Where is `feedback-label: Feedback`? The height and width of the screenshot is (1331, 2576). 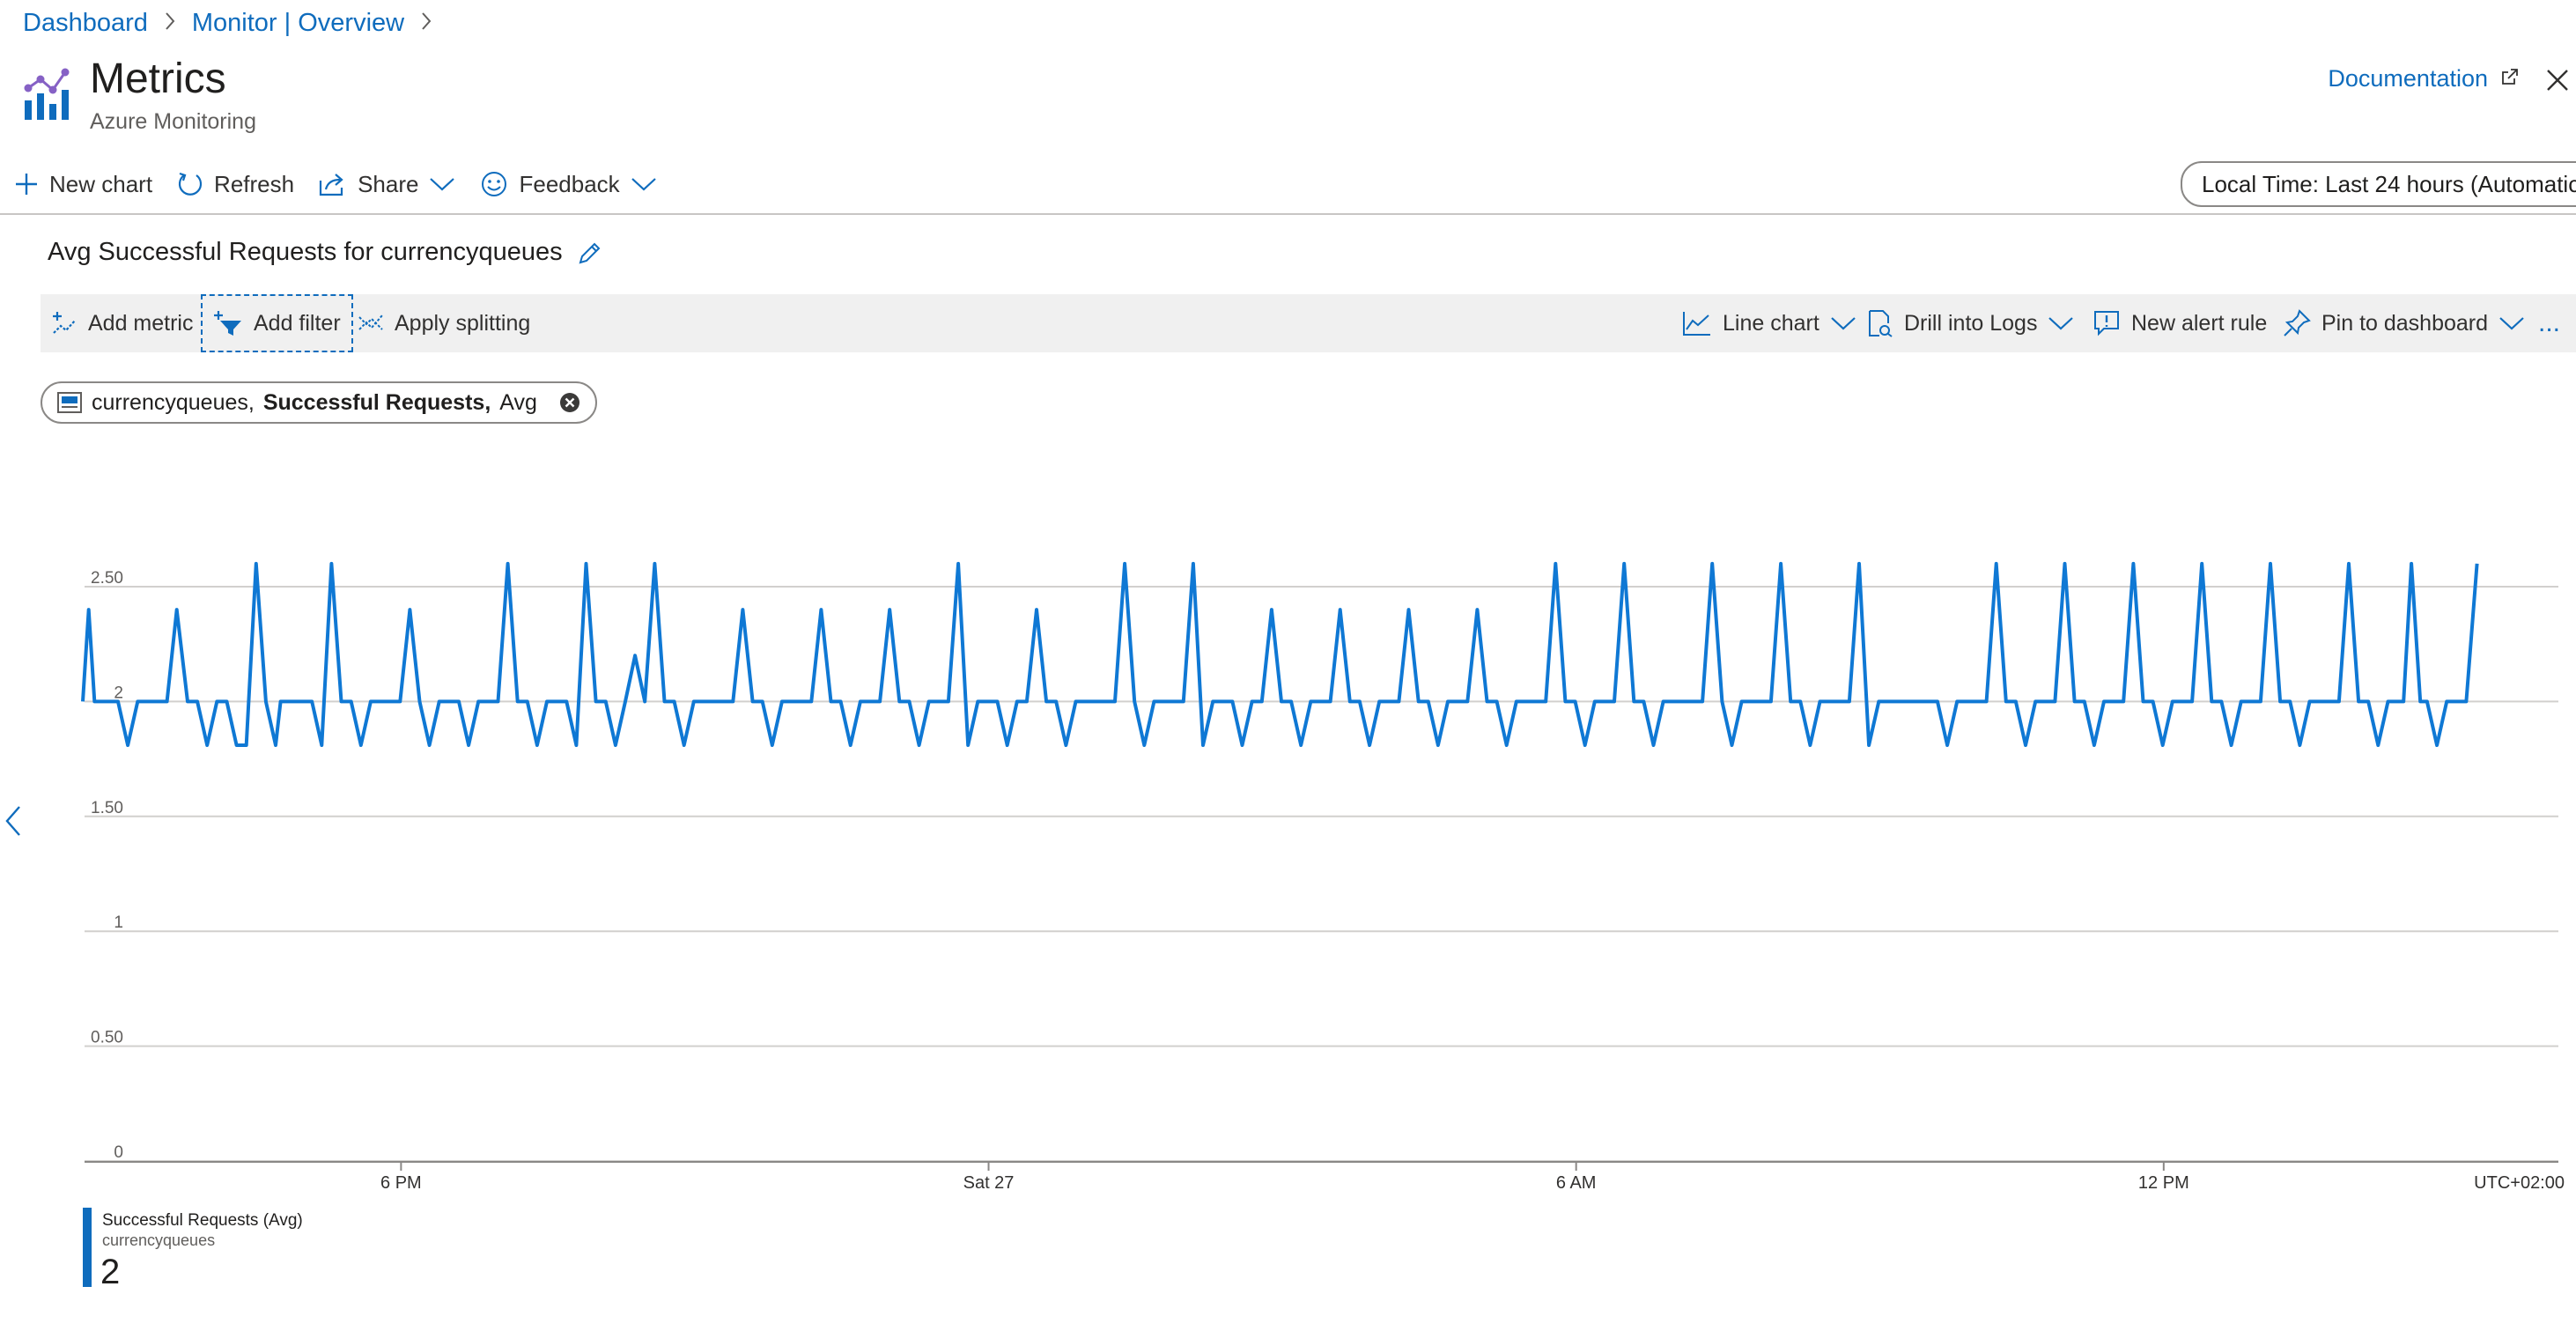 feedback-label: Feedback is located at coordinates (569, 183).